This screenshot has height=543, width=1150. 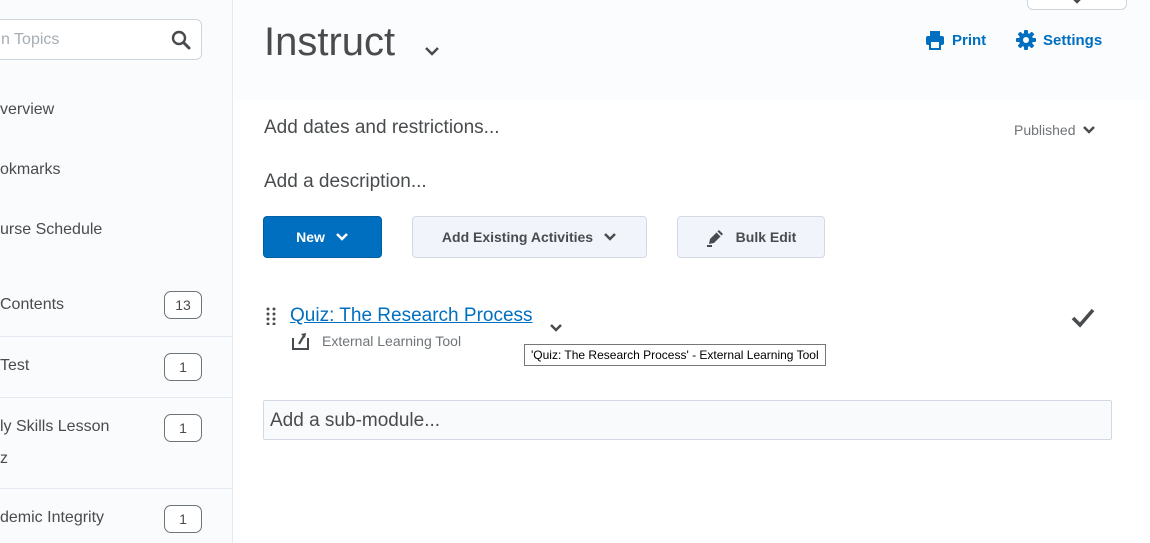 What do you see at coordinates (101, 39) in the screenshot?
I see `search-topics-input: n Topics` at bounding box center [101, 39].